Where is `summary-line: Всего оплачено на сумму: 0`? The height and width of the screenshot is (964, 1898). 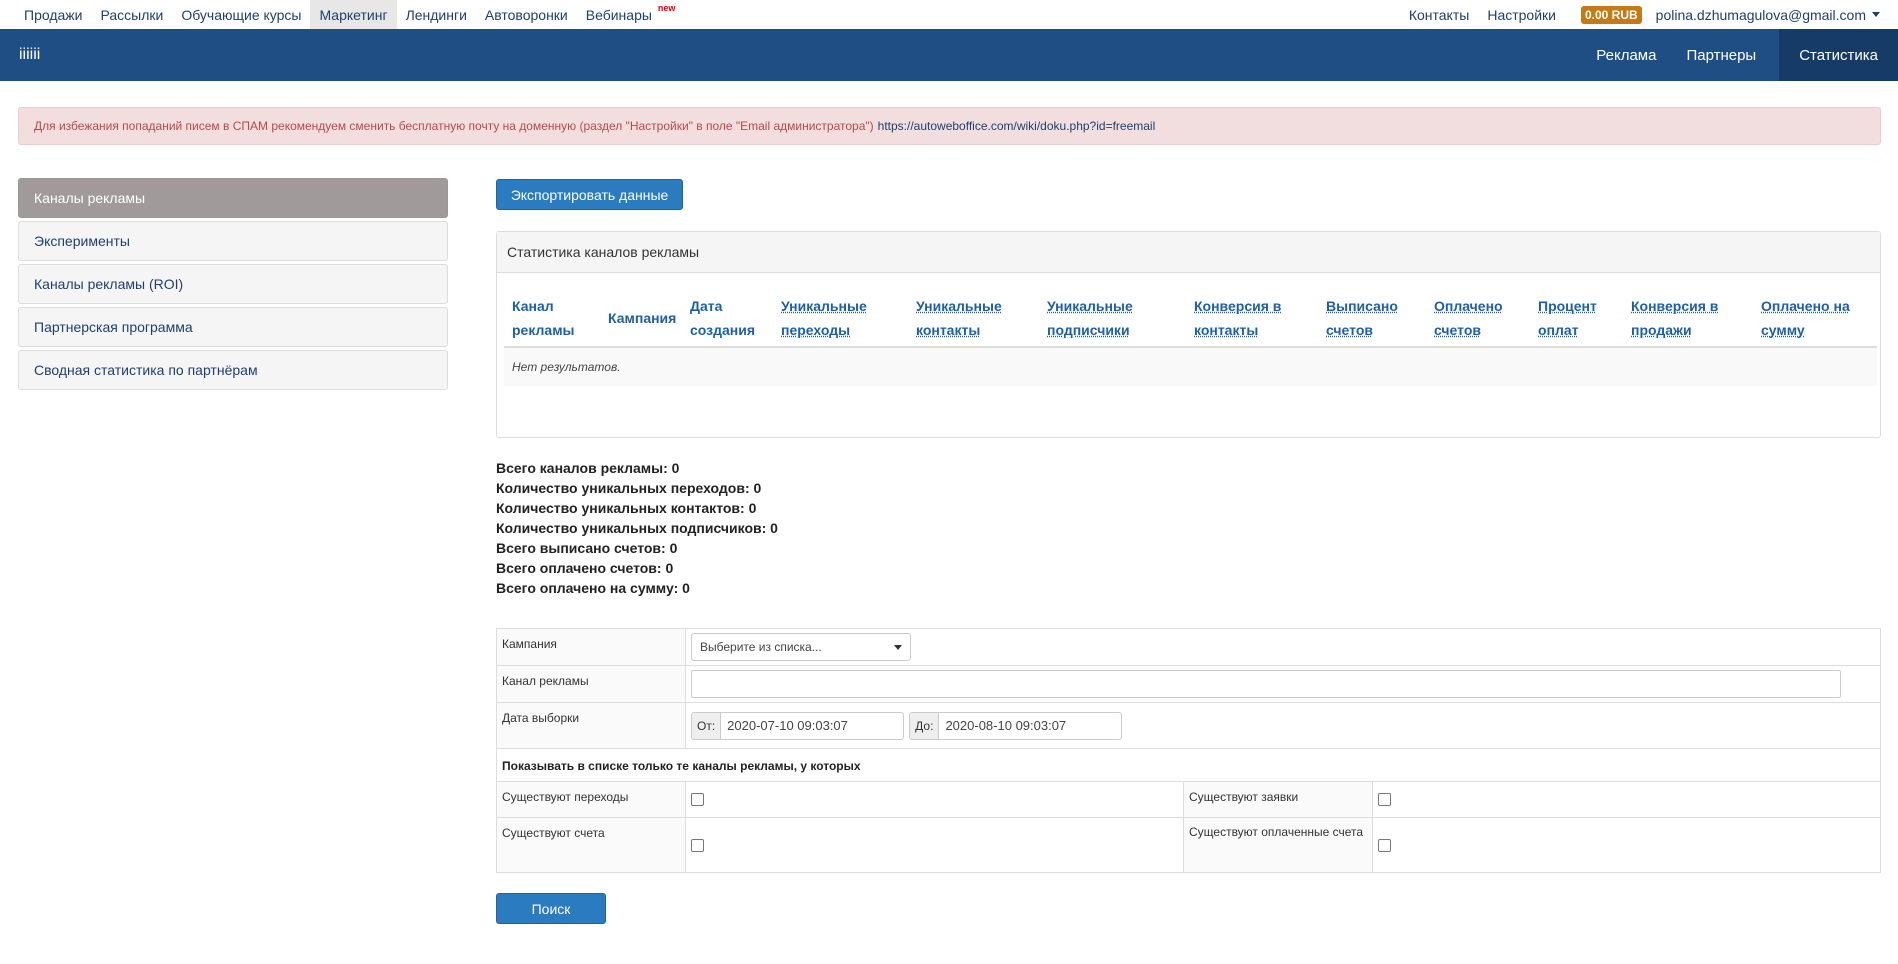 summary-line: Всего оплачено на сумму: 0 is located at coordinates (593, 588).